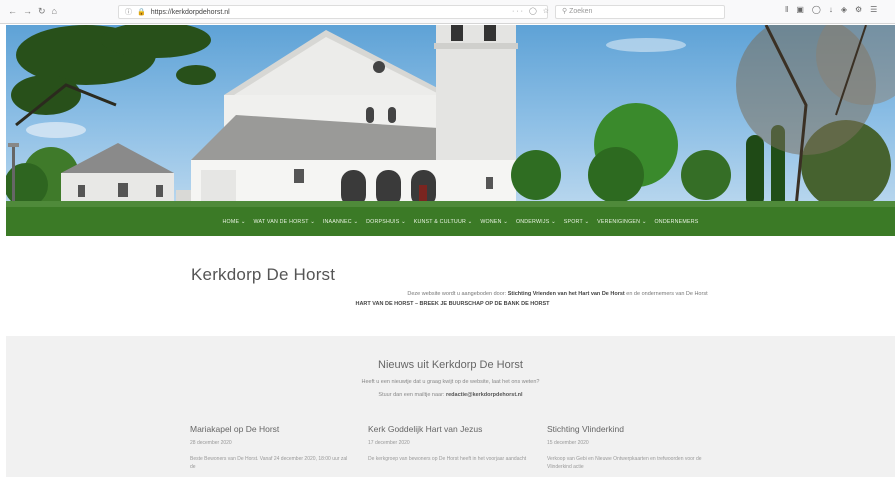  I want to click on news-email-link: redactie@kerkdorpdehorst.nl, so click(484, 395).